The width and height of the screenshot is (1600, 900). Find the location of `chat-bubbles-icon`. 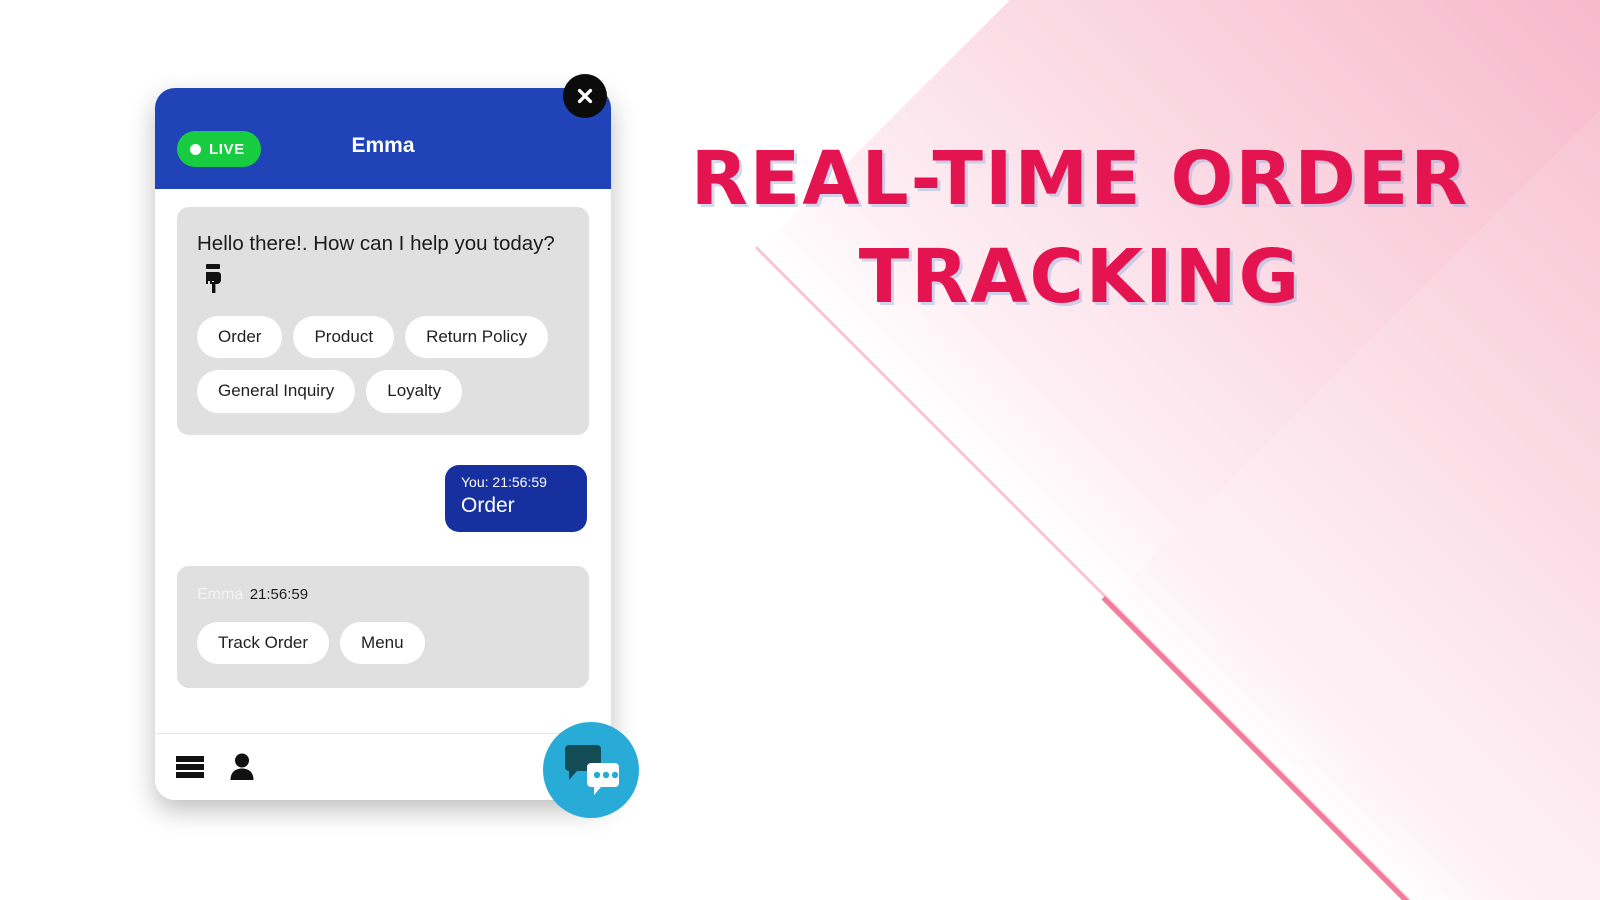

chat-bubbles-icon is located at coordinates (592, 770).